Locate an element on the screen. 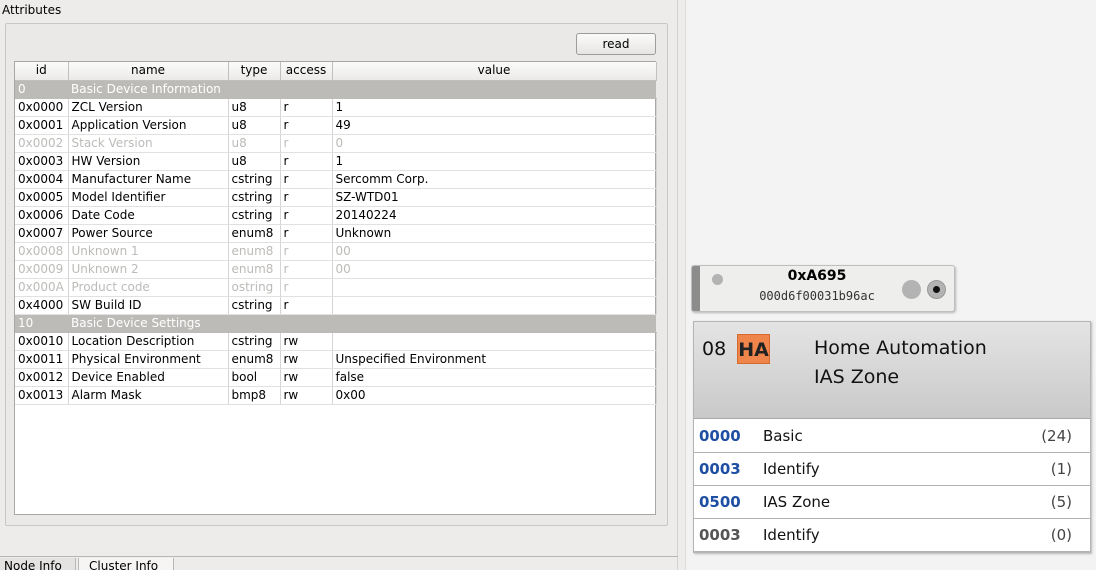 The height and width of the screenshot is (570, 1096). attribute-id-cell: 0x0006 is located at coordinates (42, 215).